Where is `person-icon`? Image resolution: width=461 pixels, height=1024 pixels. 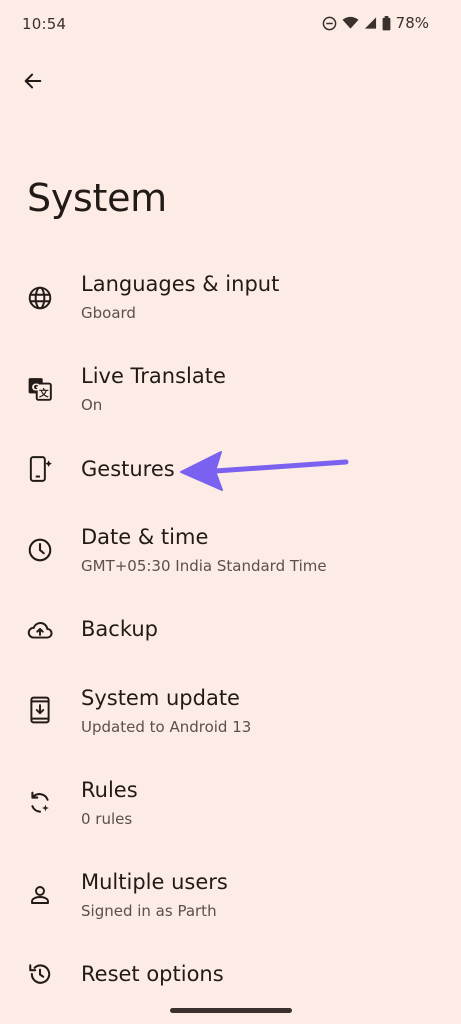 person-icon is located at coordinates (40, 895).